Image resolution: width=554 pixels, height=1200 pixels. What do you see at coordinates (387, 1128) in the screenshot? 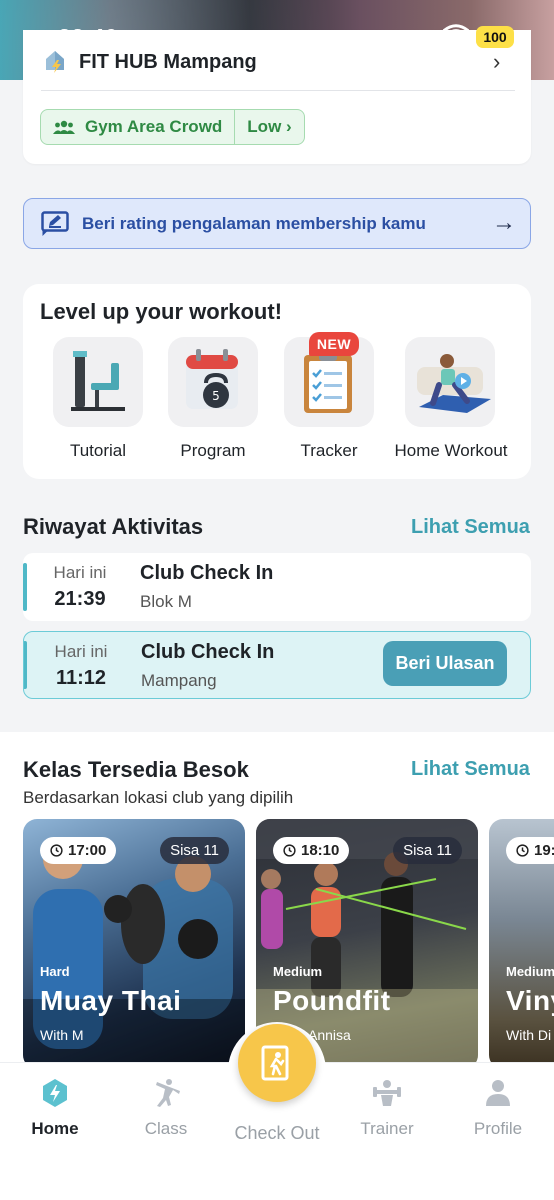
I see `nav-trainer-label: Trainer` at bounding box center [387, 1128].